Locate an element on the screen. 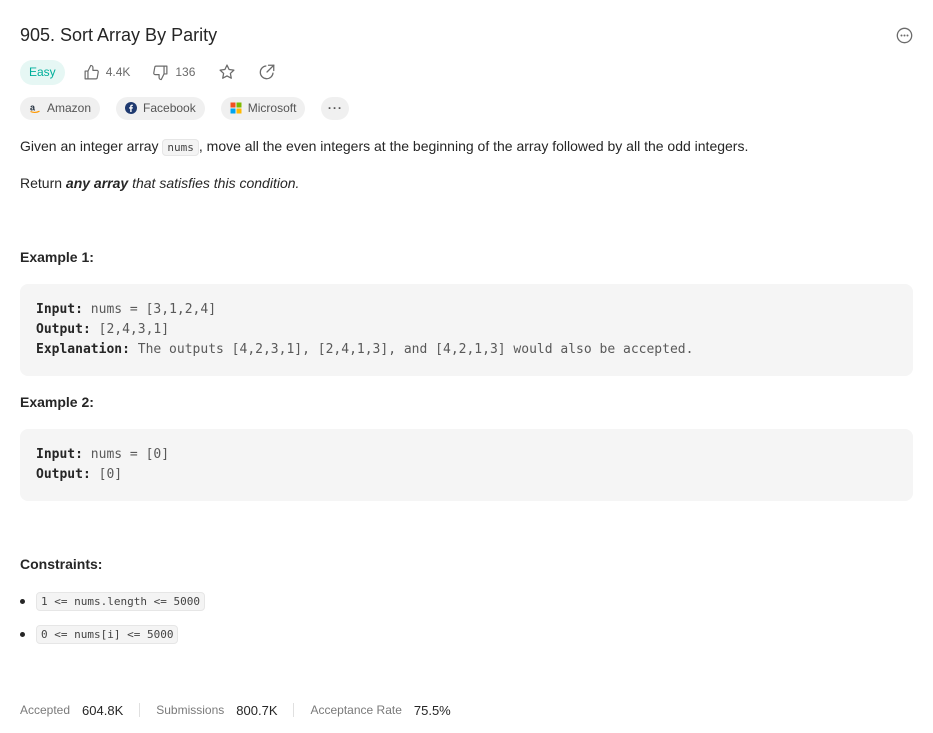  thumbs-down-icon is located at coordinates (160, 72).